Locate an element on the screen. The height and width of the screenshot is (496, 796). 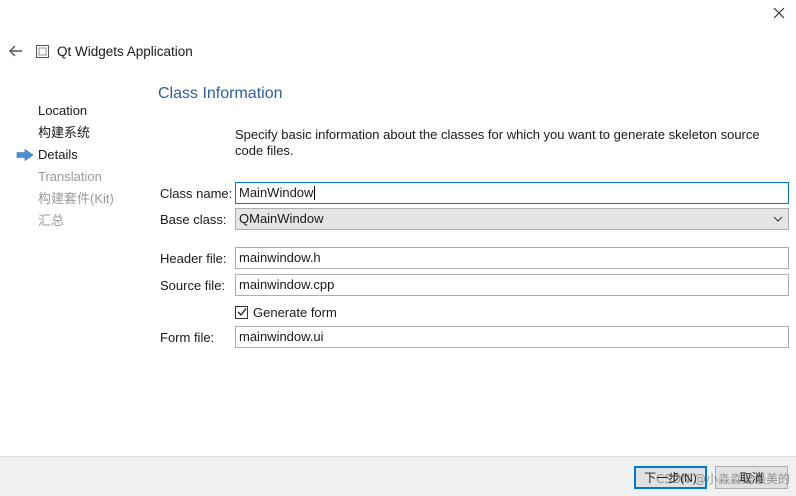
class-name-row: Class name: MainWindow is located at coordinates (474, 193).